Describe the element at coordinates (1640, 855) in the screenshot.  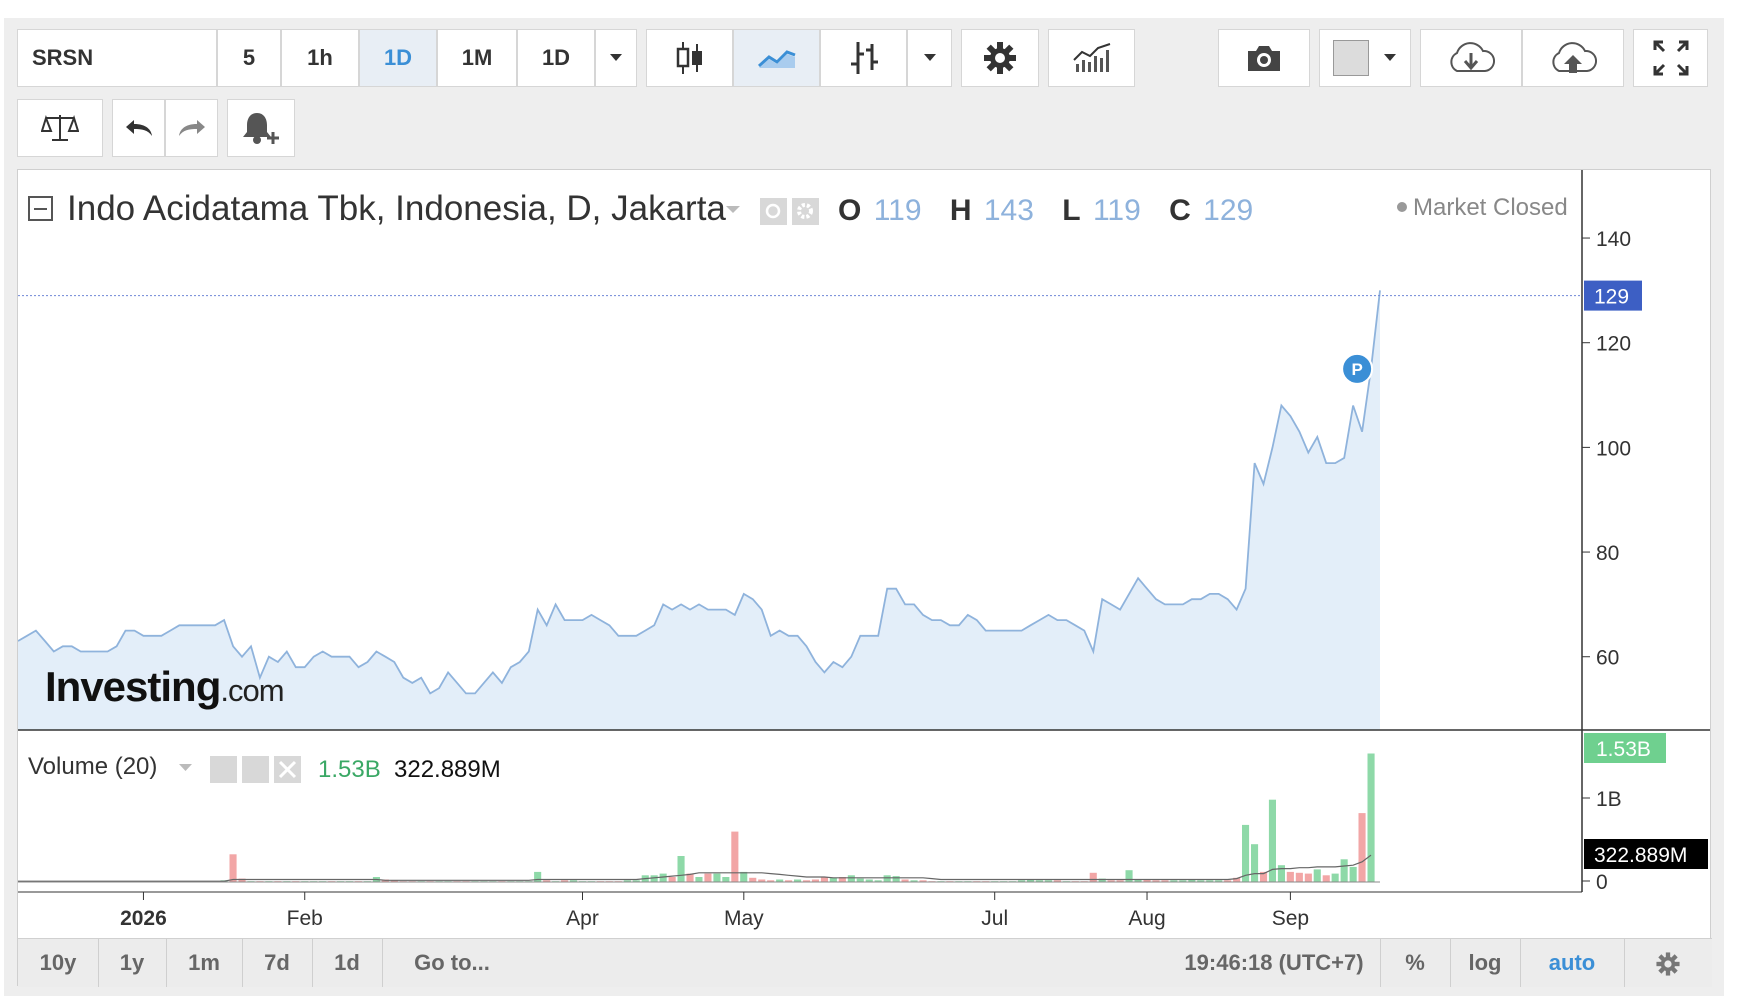
I see `ma-badge-label: 322.889M` at that location.